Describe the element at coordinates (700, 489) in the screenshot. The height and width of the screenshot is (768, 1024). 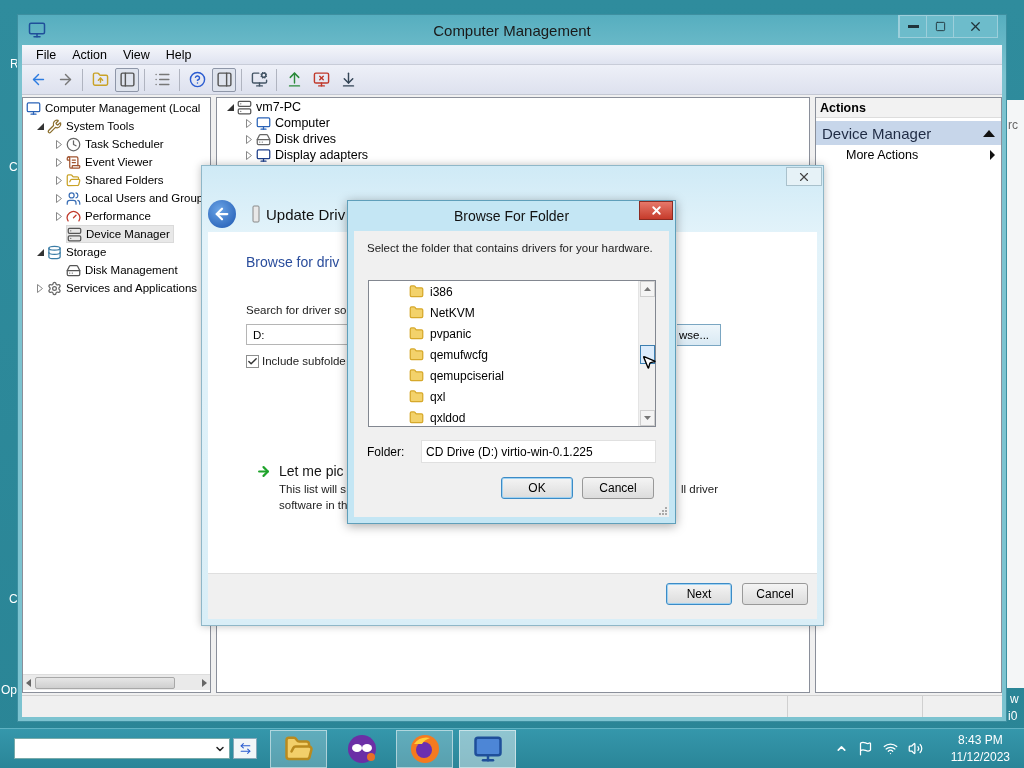
I see `option-description: ll driver` at that location.